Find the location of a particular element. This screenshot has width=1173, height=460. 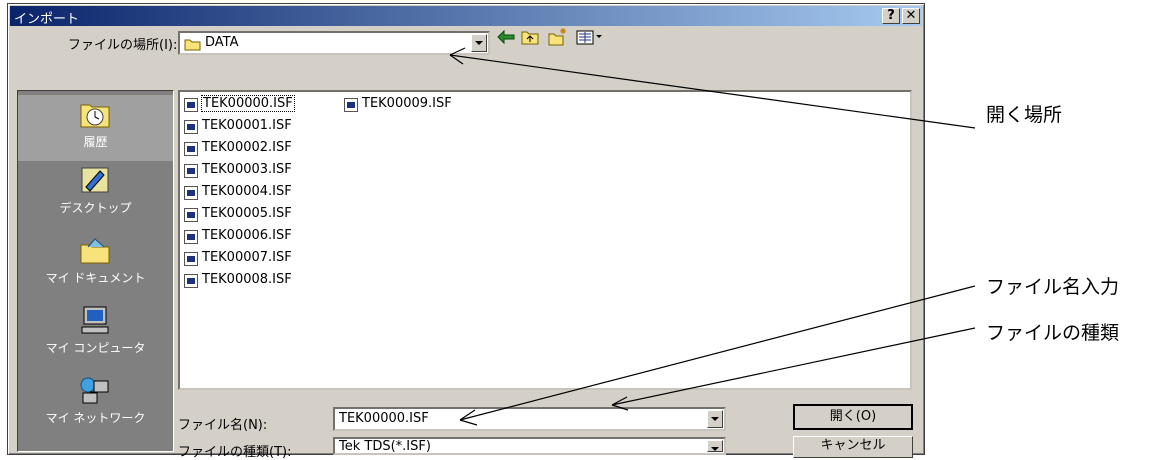

annotation-filetype: ファイルの種類 is located at coordinates (1053, 333).